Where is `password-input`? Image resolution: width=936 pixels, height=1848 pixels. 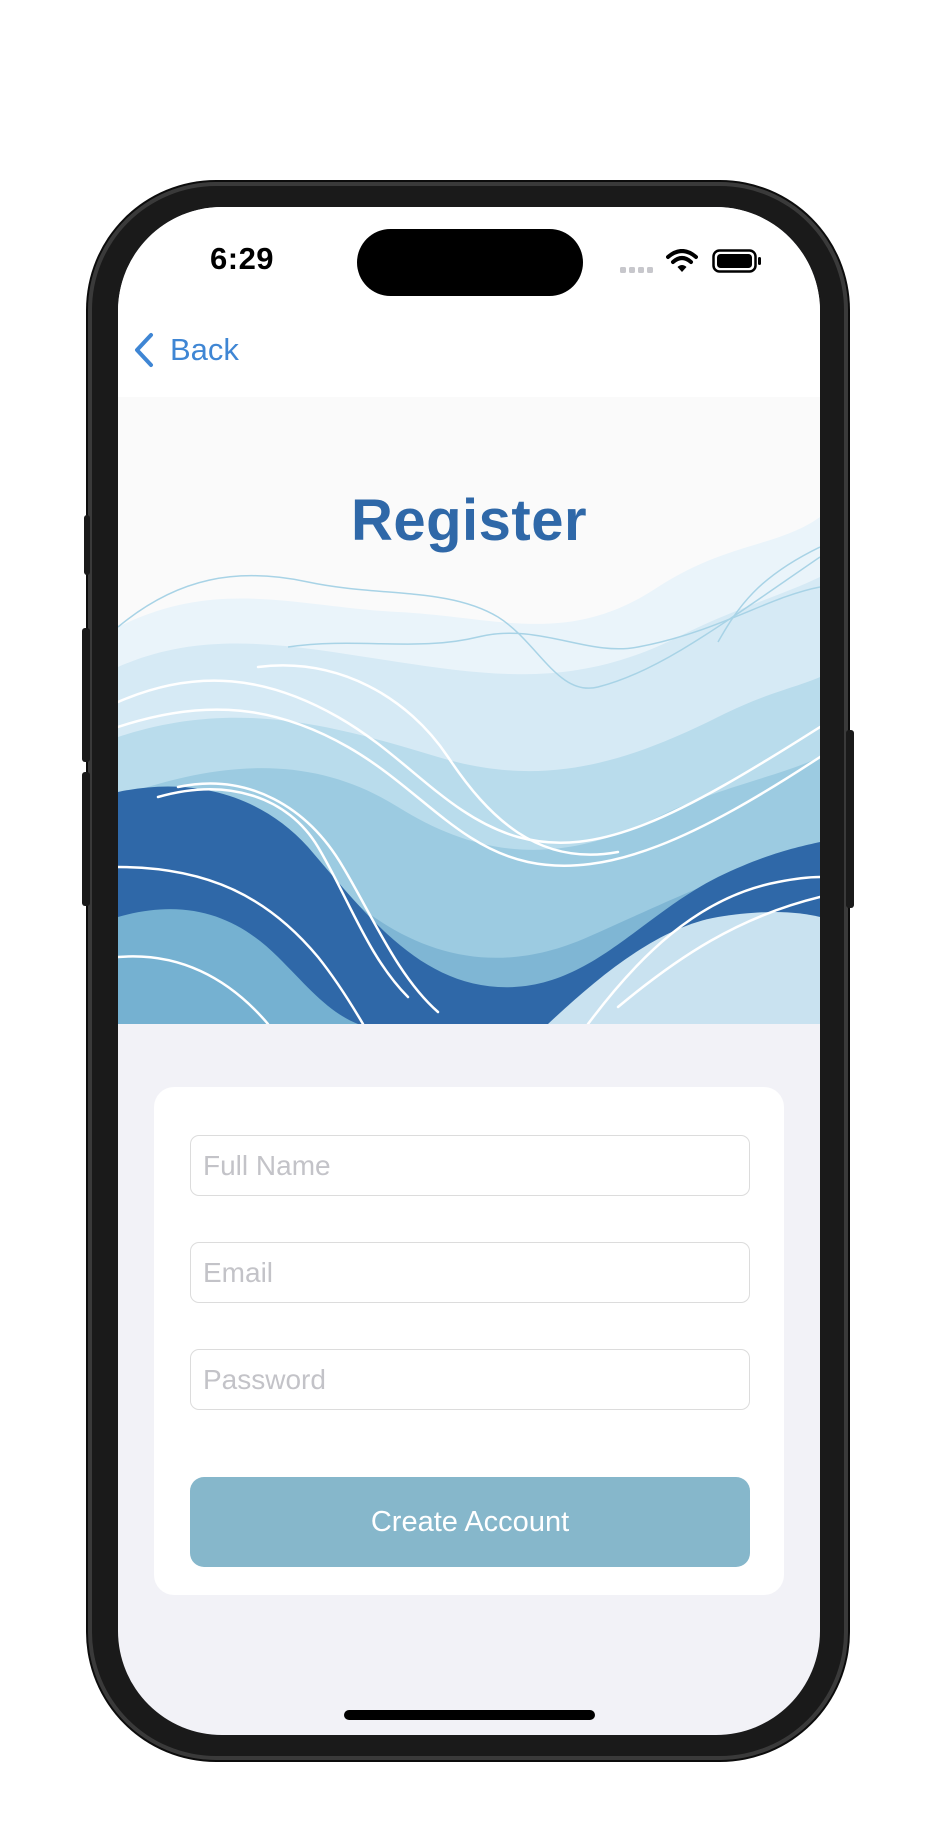
password-input is located at coordinates (470, 1379).